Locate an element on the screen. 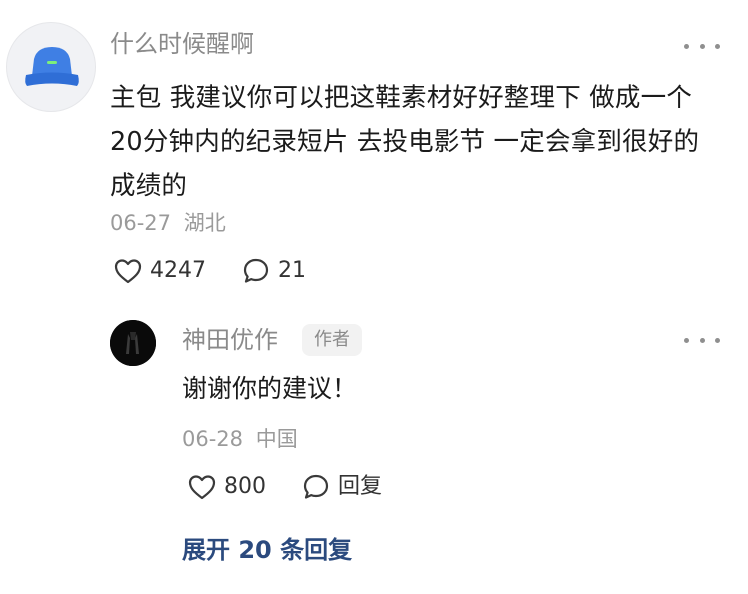 This screenshot has width=748, height=594. reply-avatar is located at coordinates (133, 343).